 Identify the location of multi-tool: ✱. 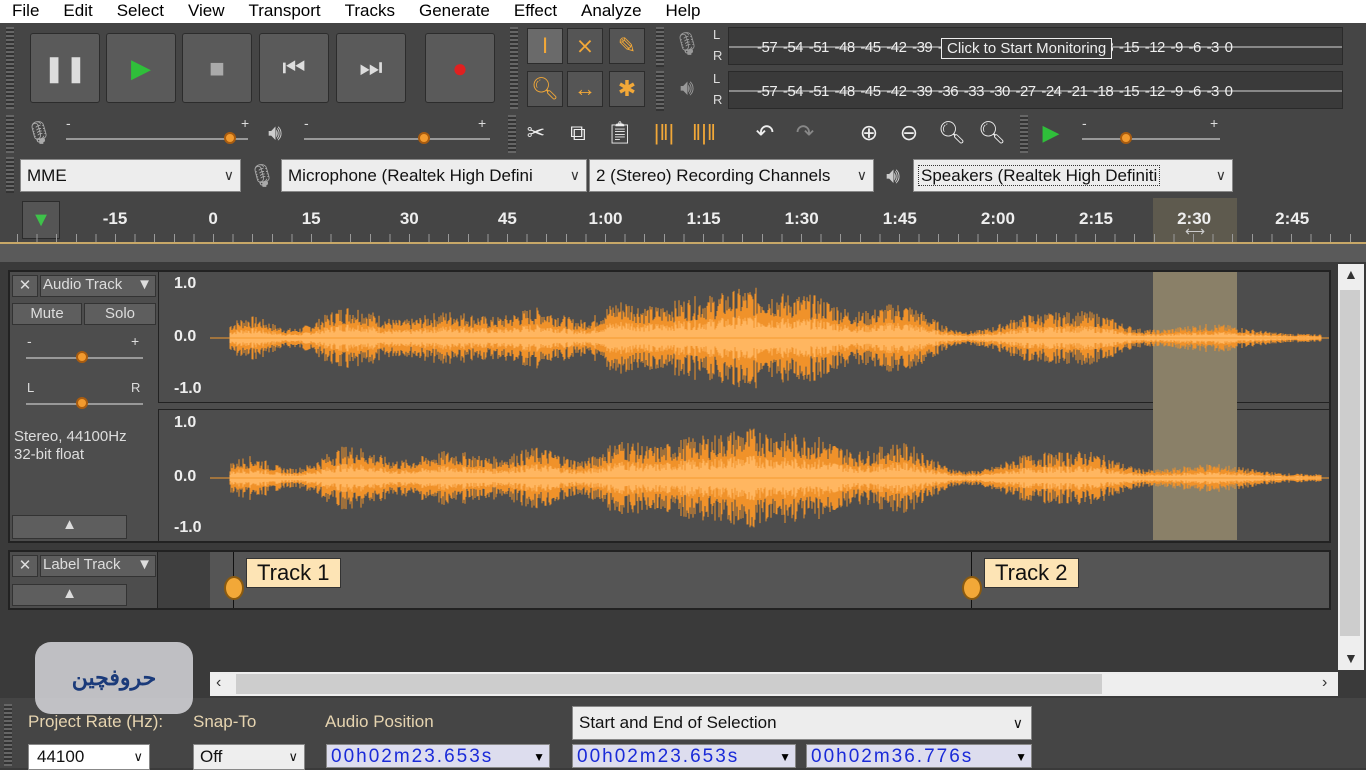
(627, 89).